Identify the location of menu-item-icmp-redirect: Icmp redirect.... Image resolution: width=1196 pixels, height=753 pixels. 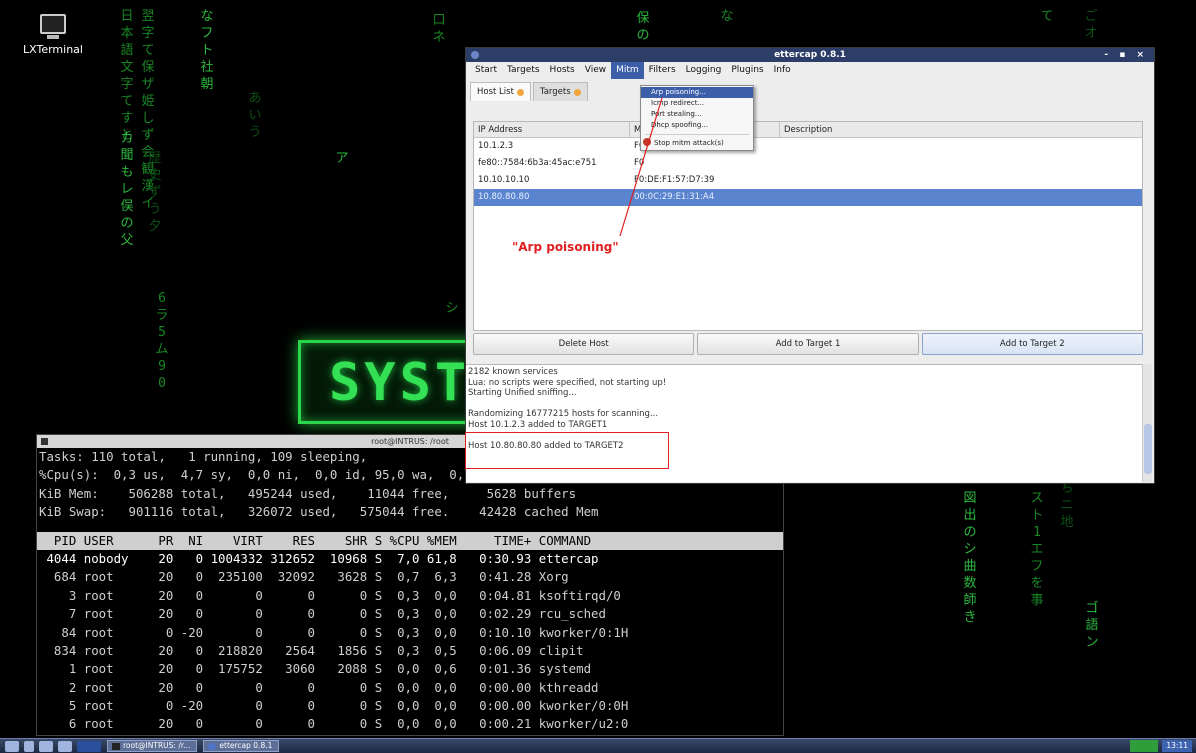
(697, 103).